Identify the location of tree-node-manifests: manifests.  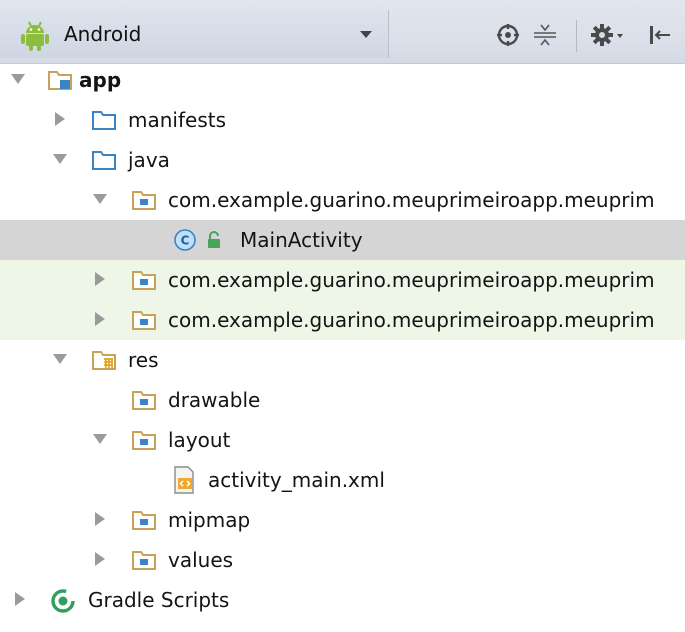
(342, 120).